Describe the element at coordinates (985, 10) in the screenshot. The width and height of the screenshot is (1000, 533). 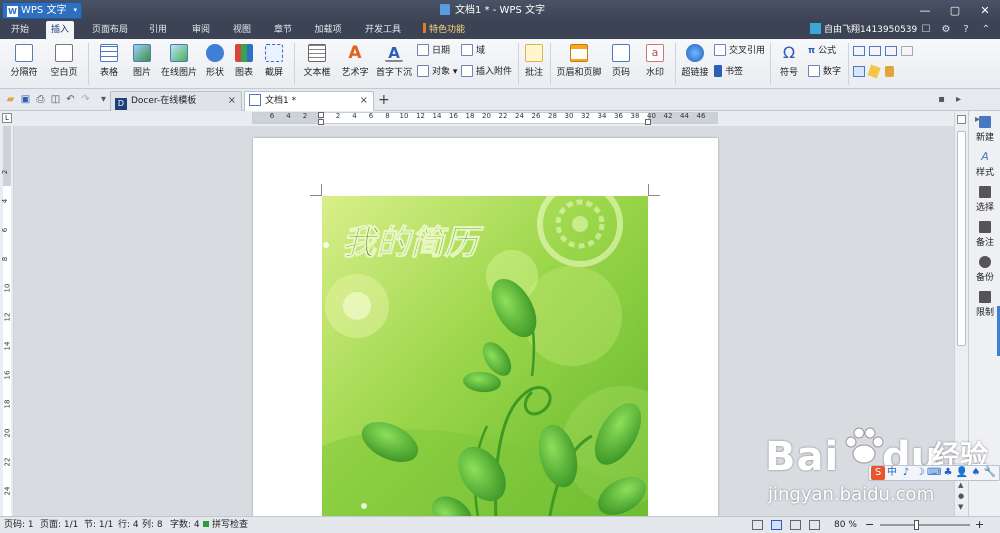
I see `close-button: ✕` at that location.